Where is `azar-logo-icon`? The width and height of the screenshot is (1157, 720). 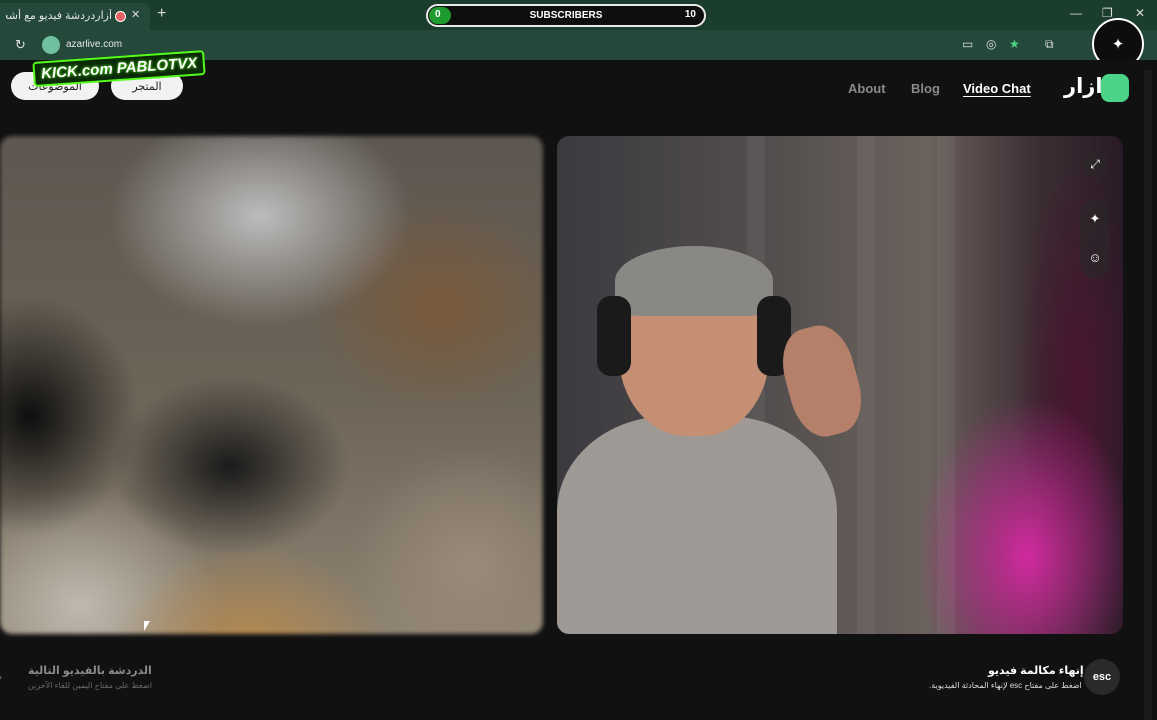 azar-logo-icon is located at coordinates (1115, 88).